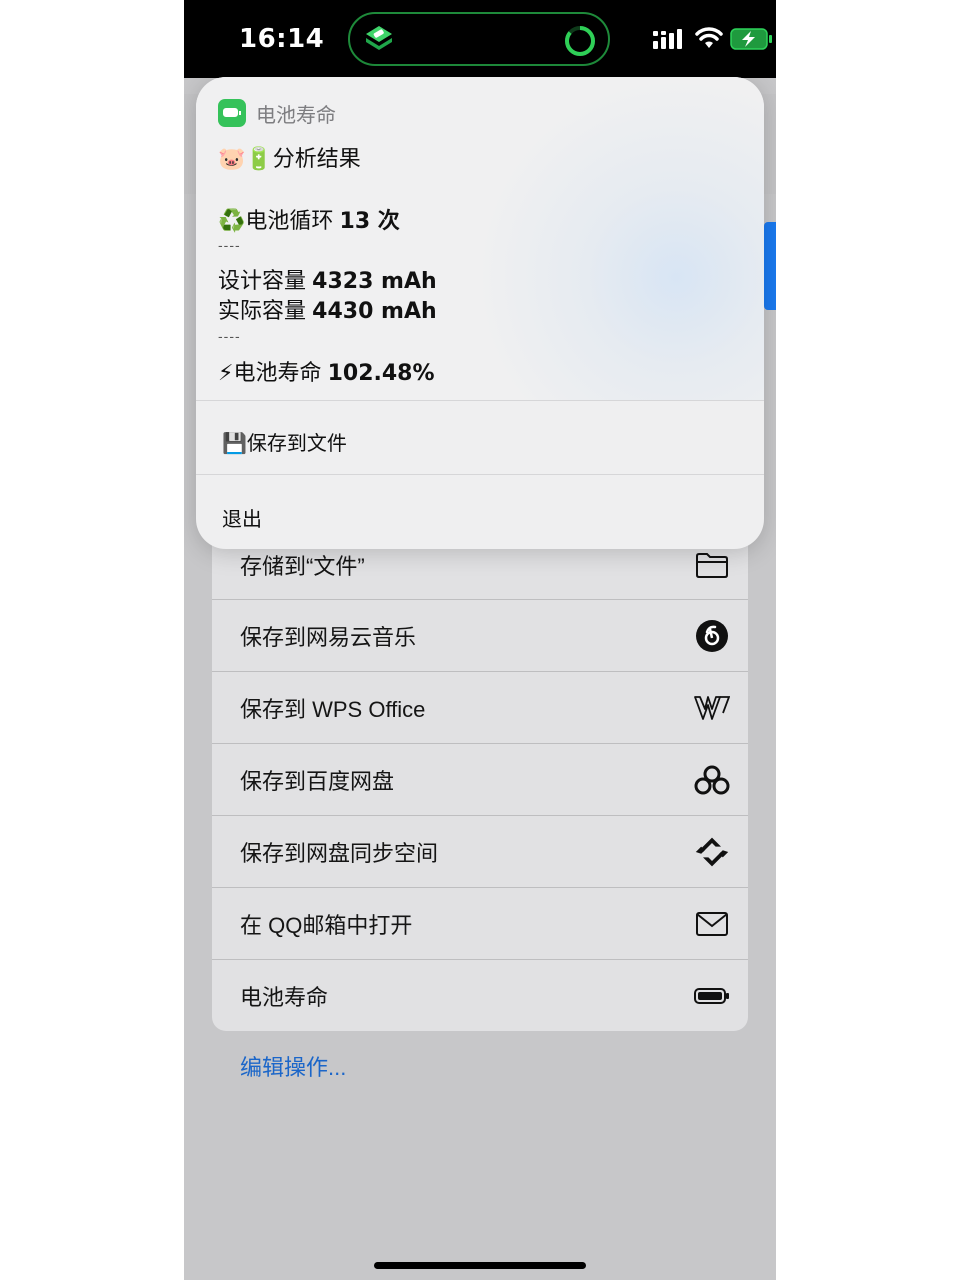 The image size is (960, 1280). What do you see at coordinates (317, 781) in the screenshot?
I see `action-label: 保存到百度网盘` at bounding box center [317, 781].